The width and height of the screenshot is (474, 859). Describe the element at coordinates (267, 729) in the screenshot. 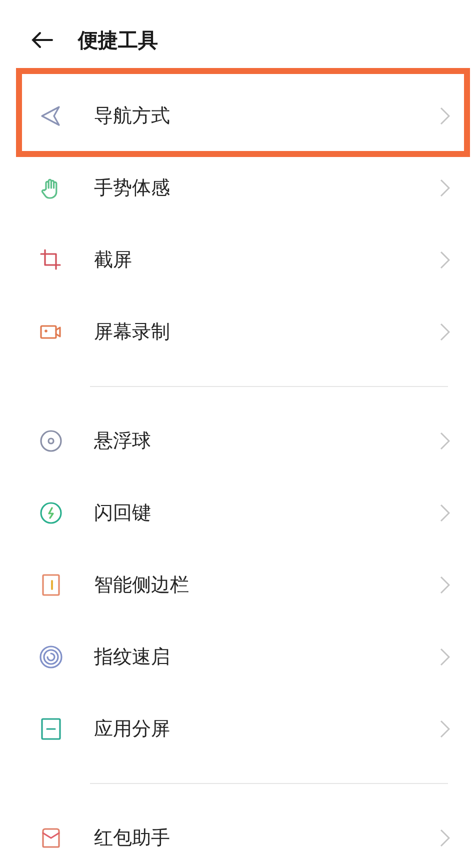

I see `menu-item: 应用分屏` at that location.